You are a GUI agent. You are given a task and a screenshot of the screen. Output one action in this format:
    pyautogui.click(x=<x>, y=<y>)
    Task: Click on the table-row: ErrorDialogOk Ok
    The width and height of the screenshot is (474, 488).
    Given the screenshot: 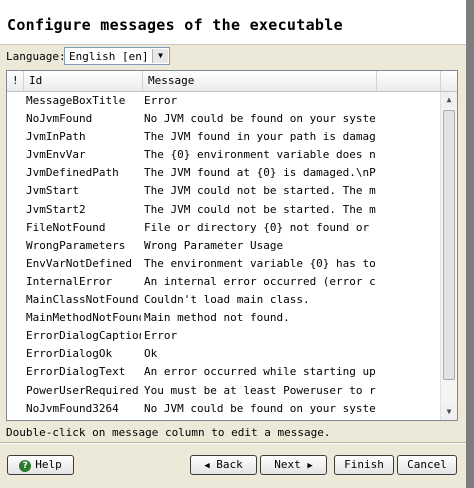 What is the action you would take?
    pyautogui.click(x=224, y=354)
    